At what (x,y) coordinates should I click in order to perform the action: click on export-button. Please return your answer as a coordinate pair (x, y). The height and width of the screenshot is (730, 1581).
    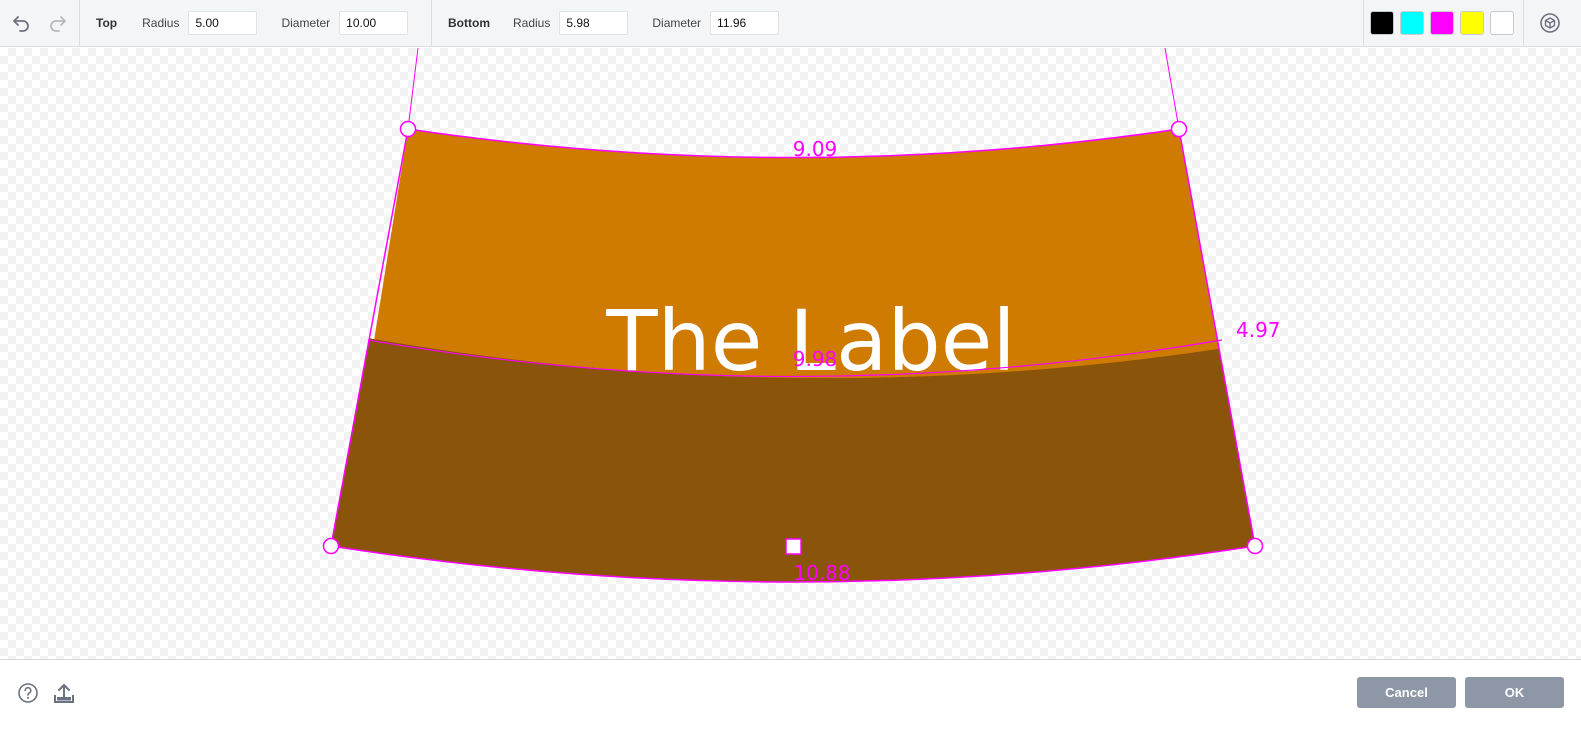
    Looking at the image, I should click on (64, 693).